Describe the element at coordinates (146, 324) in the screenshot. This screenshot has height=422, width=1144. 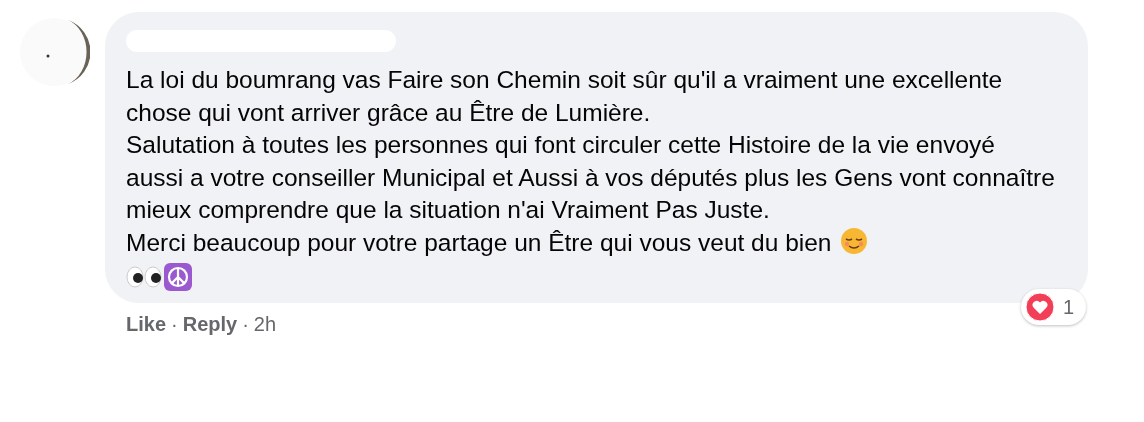
I see `action-link: Like` at that location.